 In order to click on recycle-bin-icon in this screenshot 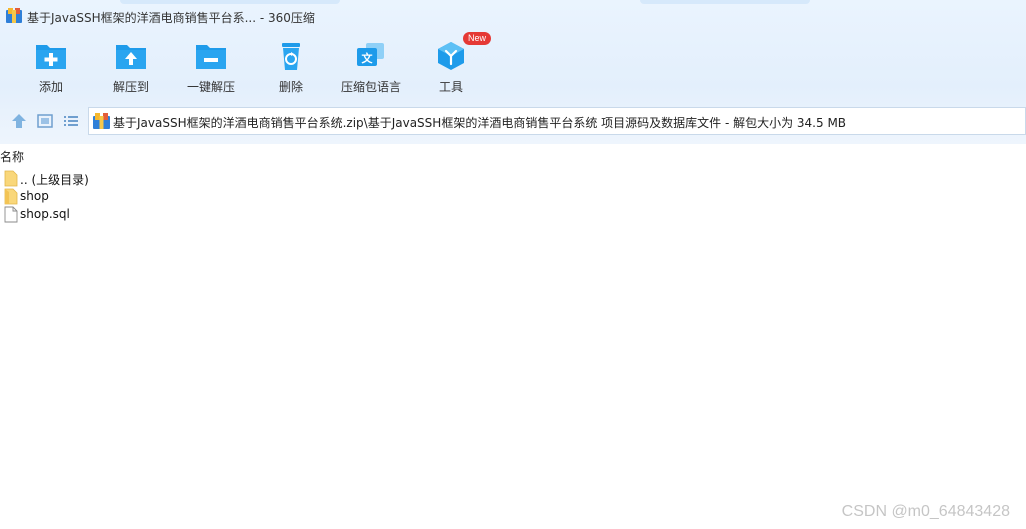, I will do `click(291, 56)`.